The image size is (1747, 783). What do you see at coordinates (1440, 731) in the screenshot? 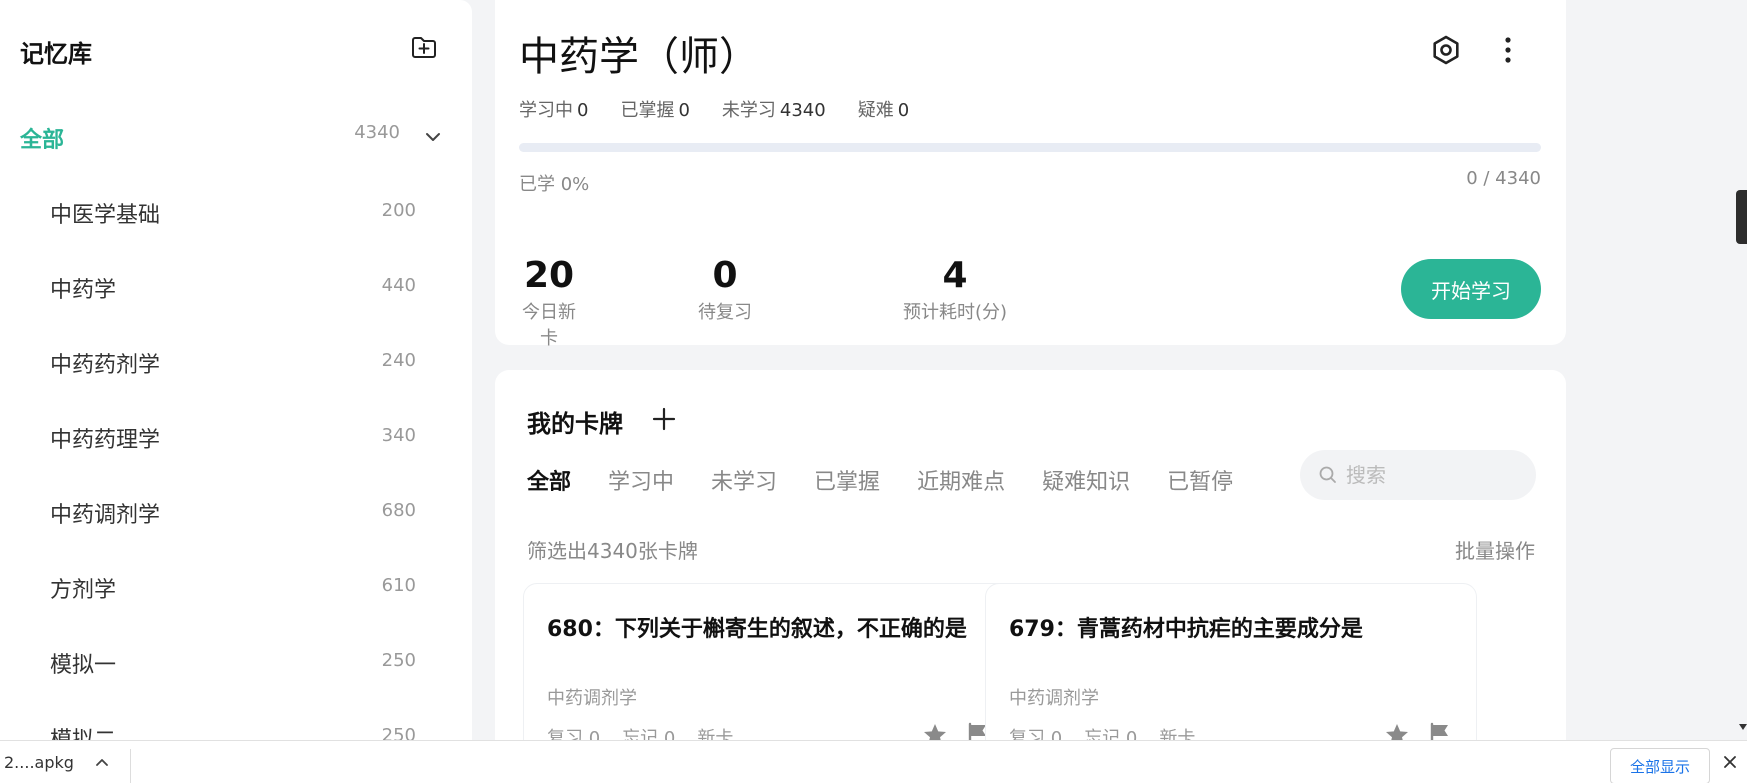
I see `flag-icon` at bounding box center [1440, 731].